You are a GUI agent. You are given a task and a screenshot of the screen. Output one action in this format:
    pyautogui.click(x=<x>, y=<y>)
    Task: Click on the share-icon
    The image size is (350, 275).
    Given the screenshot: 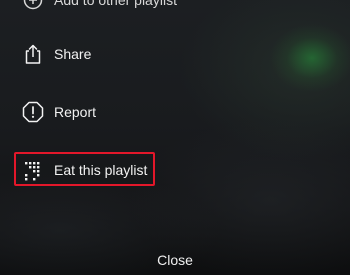 What is the action you would take?
    pyautogui.click(x=33, y=54)
    